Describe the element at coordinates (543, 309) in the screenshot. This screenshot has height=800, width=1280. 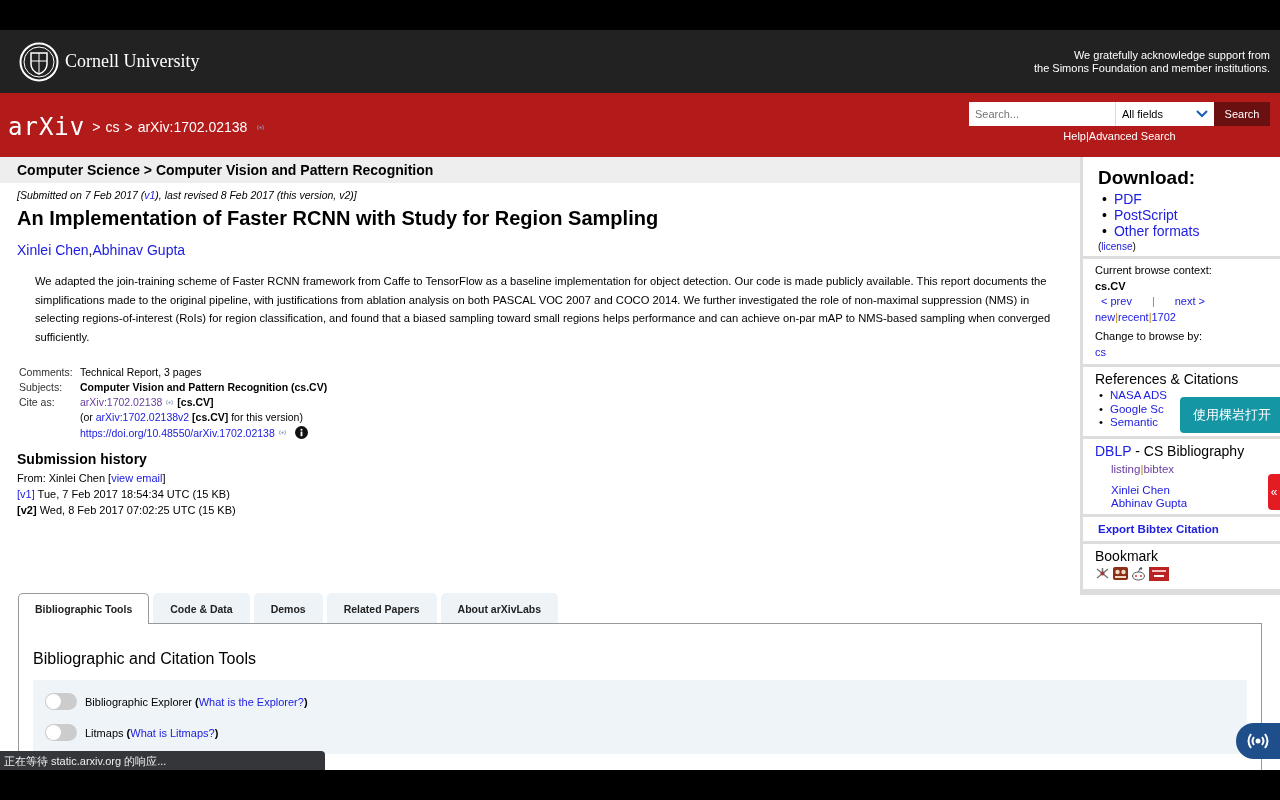
I see `abstract-text: We adapted the join-training scheme of Faster RCNN framework from Caffe to TensorFlow as a baseline implementation for object detection. Our code is made publicly available. This report documents the simplifications made to the original pipeline, with justifications from ablation analysis on both PASCAL VOC 2007 and COCO 2014. We further investigated the role of non-maximal suppression (NMS) in selecting regions-of-interest (RoIs) for region classification, and found that a biased sampling toward small regions helps performance and can achieve on-par mAP to NMS-based sampling when converged sufficiently.` at that location.